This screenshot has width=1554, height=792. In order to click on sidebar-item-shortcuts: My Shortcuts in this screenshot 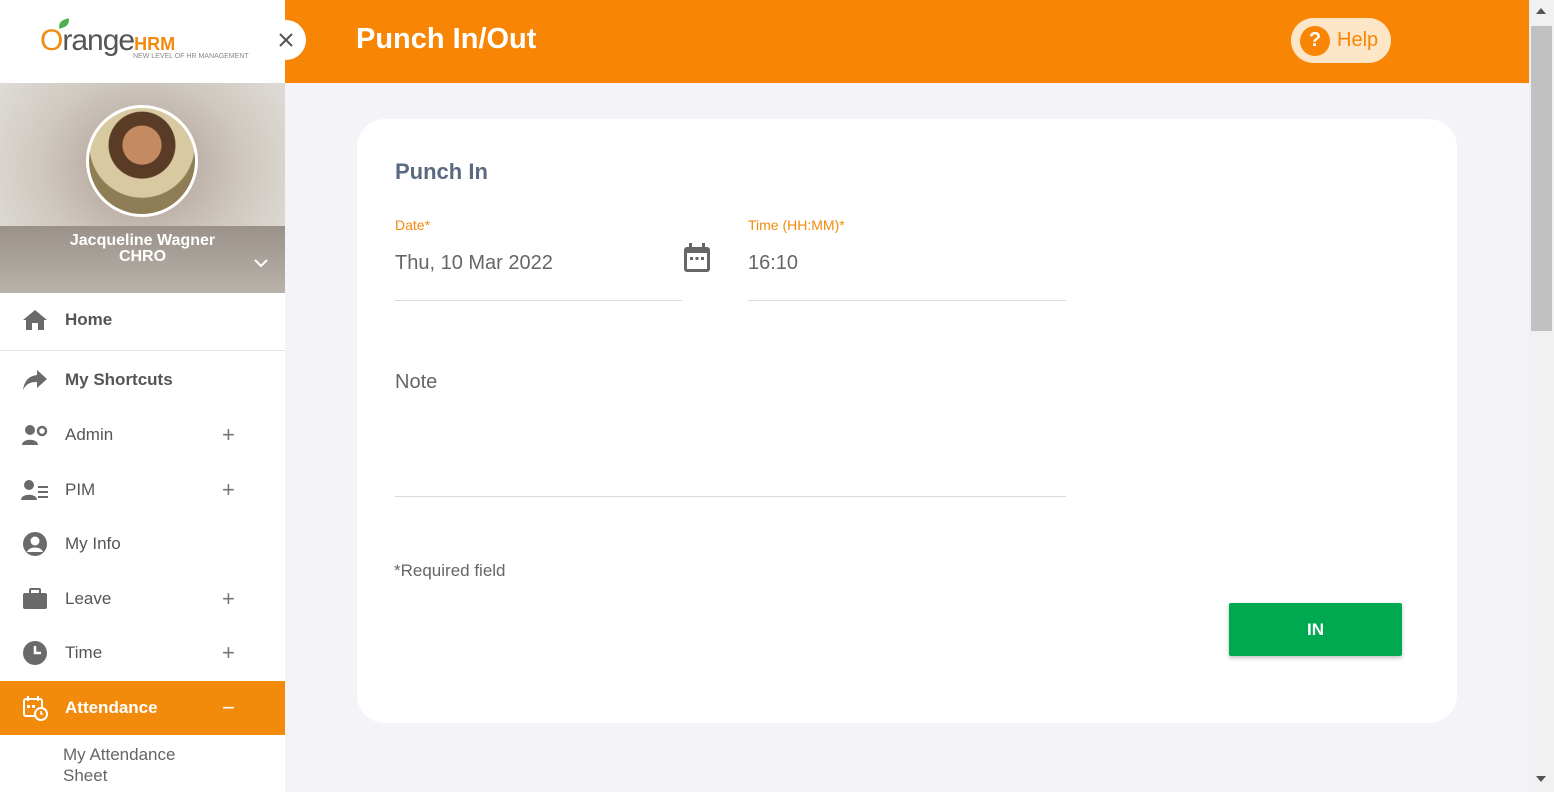, I will do `click(142, 380)`.